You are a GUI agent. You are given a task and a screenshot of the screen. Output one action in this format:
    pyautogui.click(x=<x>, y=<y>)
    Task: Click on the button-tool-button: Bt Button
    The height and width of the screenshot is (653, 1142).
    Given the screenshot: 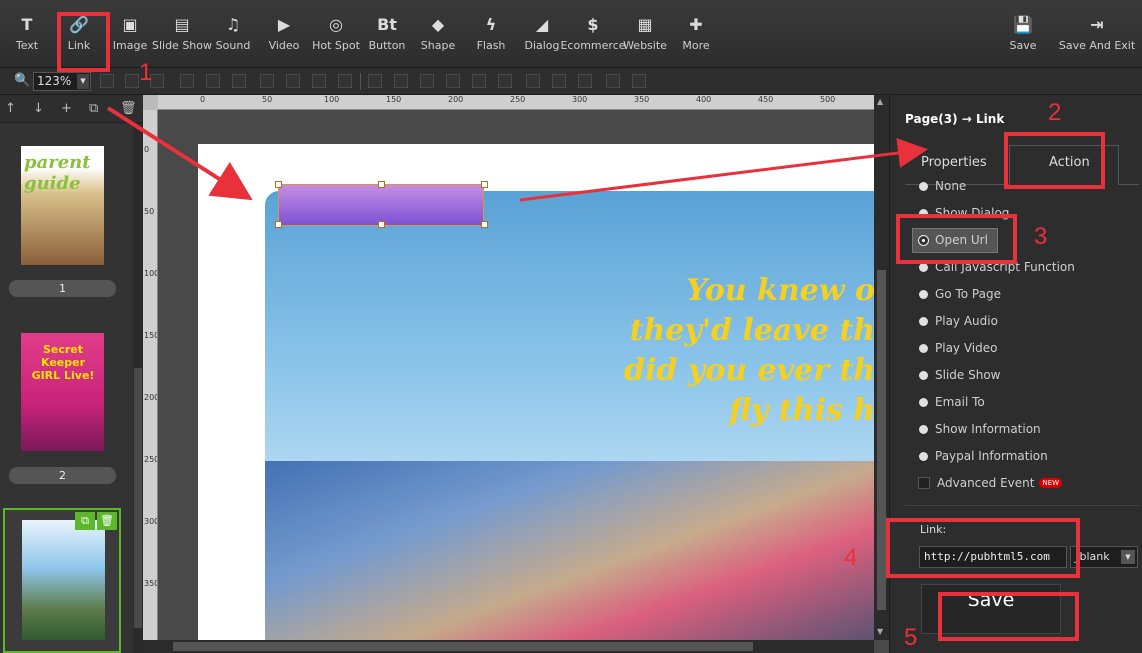 What is the action you would take?
    pyautogui.click(x=387, y=33)
    